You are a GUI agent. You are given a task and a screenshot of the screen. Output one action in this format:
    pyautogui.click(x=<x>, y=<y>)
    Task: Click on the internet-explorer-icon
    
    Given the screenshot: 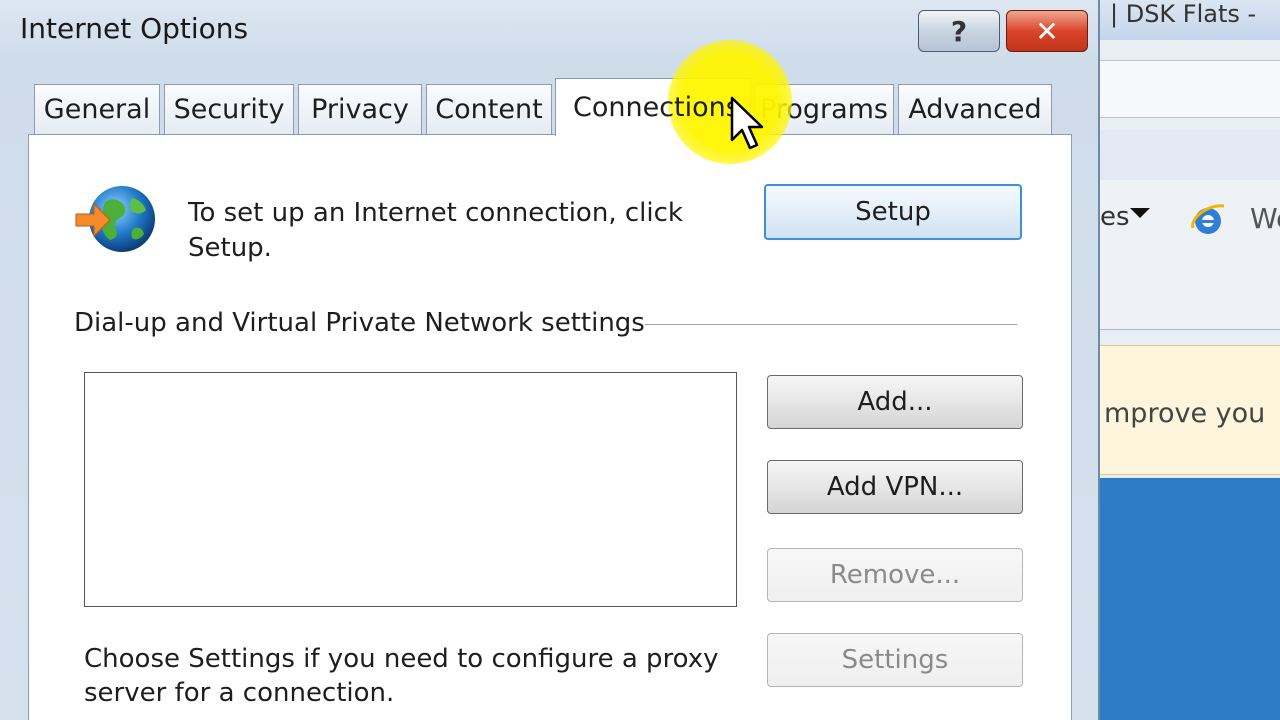 What is the action you would take?
    pyautogui.click(x=1208, y=219)
    